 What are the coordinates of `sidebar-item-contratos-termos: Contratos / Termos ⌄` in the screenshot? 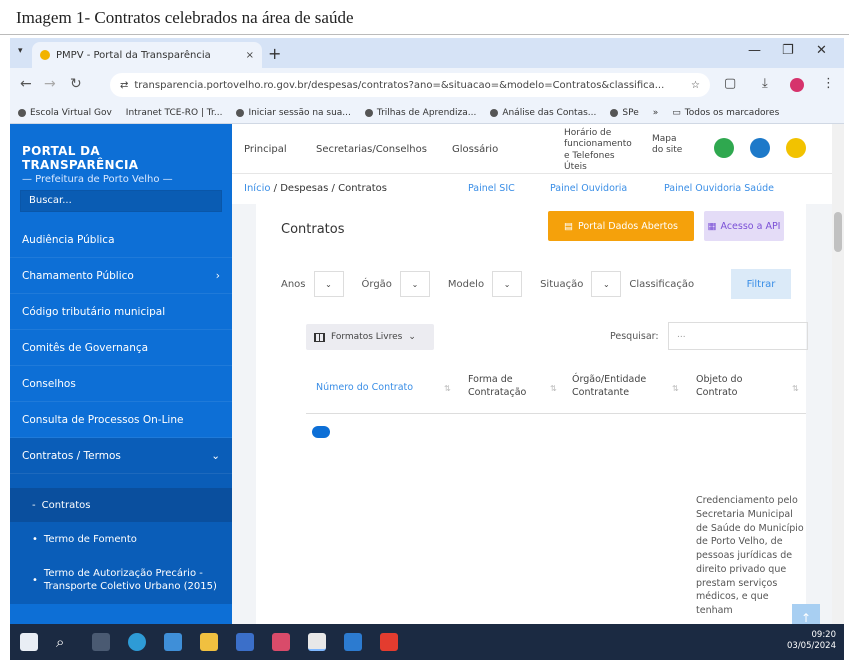 It's located at (121, 456).